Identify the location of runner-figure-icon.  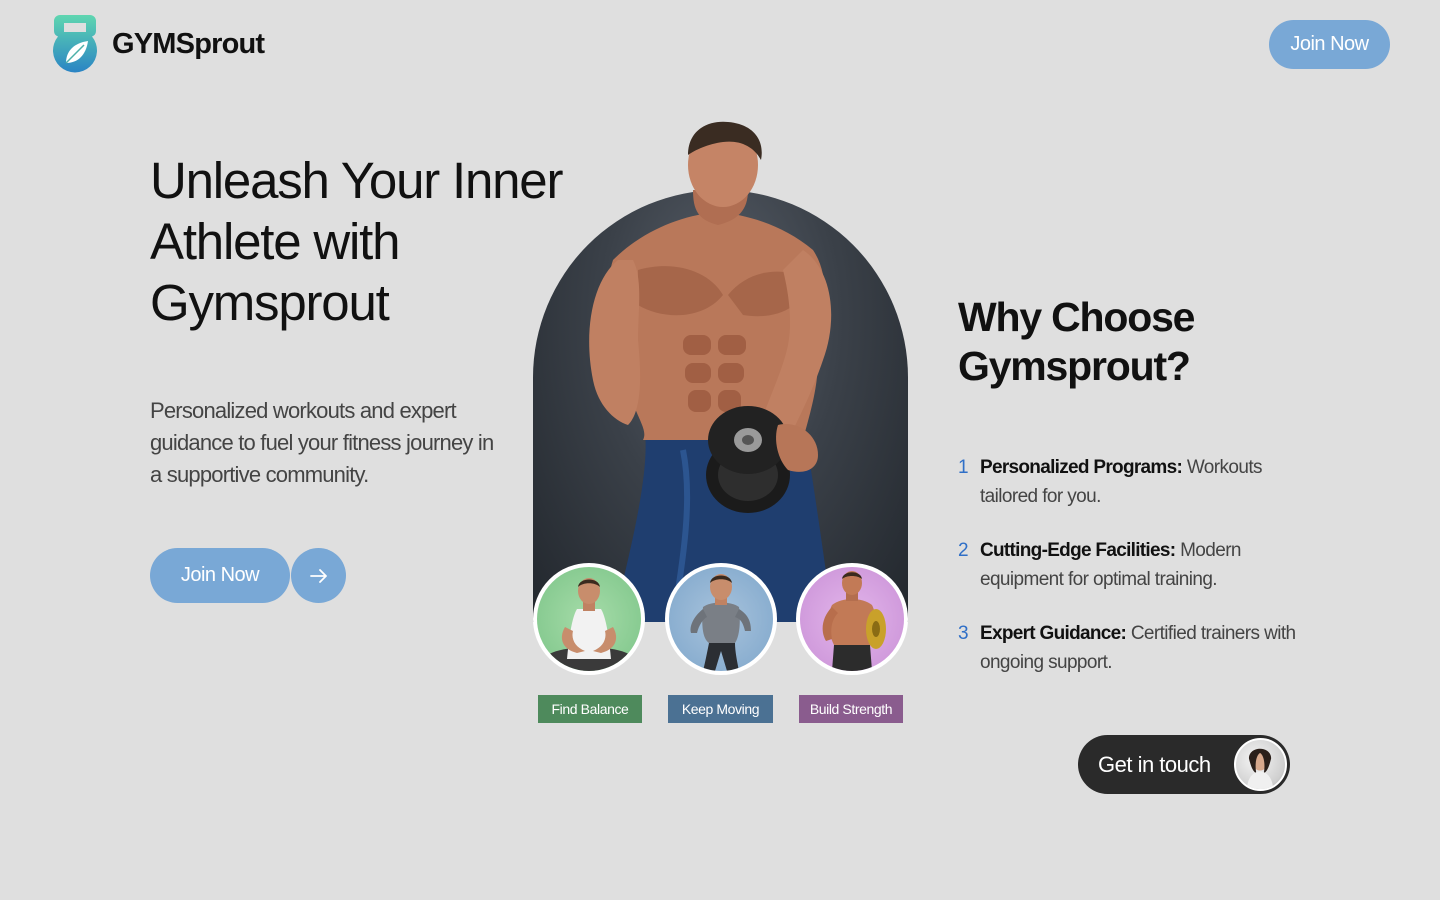
(720, 622).